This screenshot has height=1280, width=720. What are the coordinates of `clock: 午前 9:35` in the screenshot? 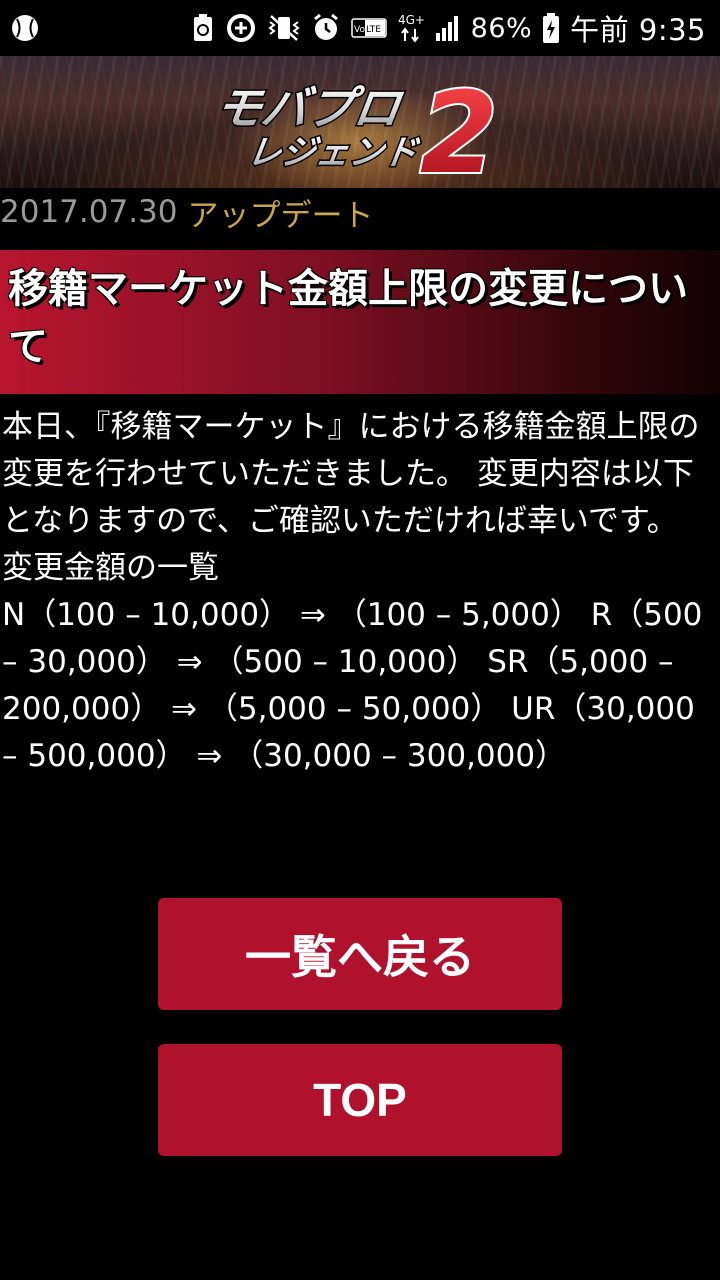 It's located at (638, 30).